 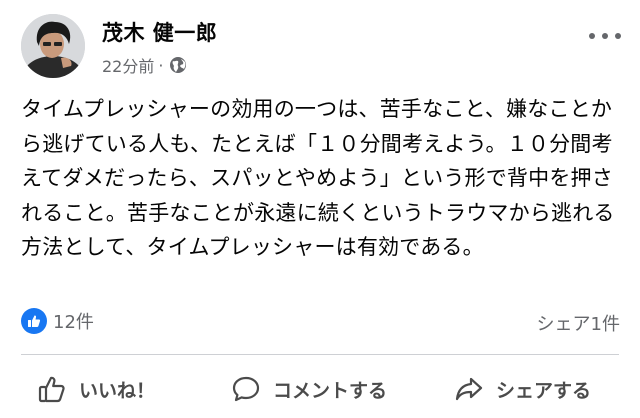 What do you see at coordinates (73, 322) in the screenshot?
I see `like-count: 12件` at bounding box center [73, 322].